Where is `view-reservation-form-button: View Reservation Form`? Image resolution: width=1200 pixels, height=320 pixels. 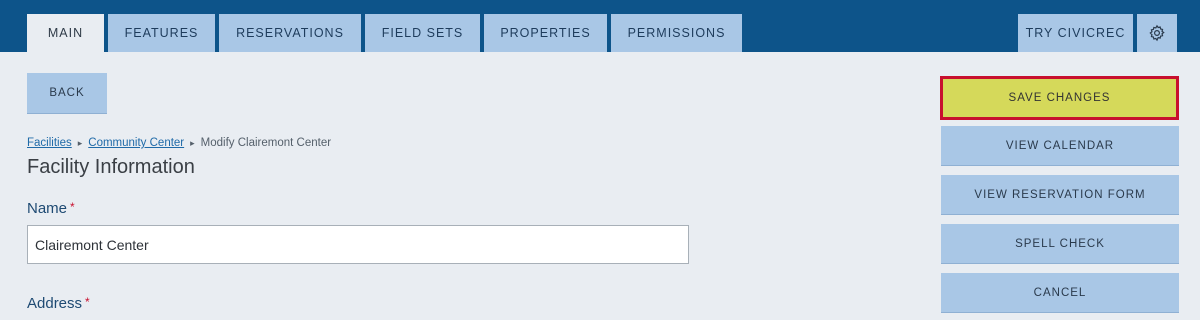
view-reservation-form-button: View Reservation Form is located at coordinates (1060, 195).